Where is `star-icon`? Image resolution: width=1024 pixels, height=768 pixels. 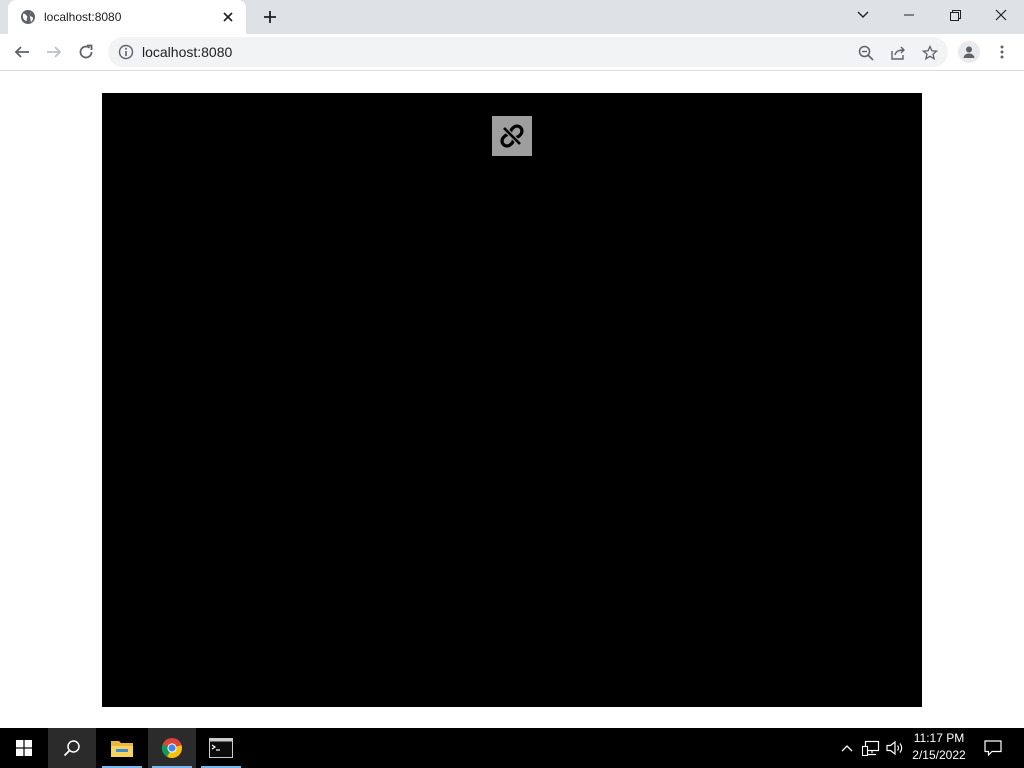
star-icon is located at coordinates (930, 53).